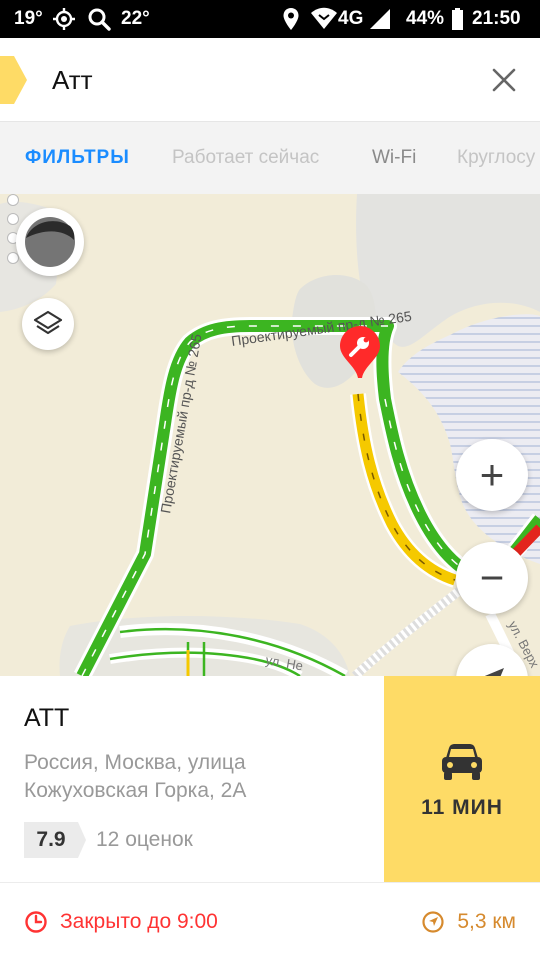 The height and width of the screenshot is (960, 540). What do you see at coordinates (457, 19) in the screenshot?
I see `battery-icon` at bounding box center [457, 19].